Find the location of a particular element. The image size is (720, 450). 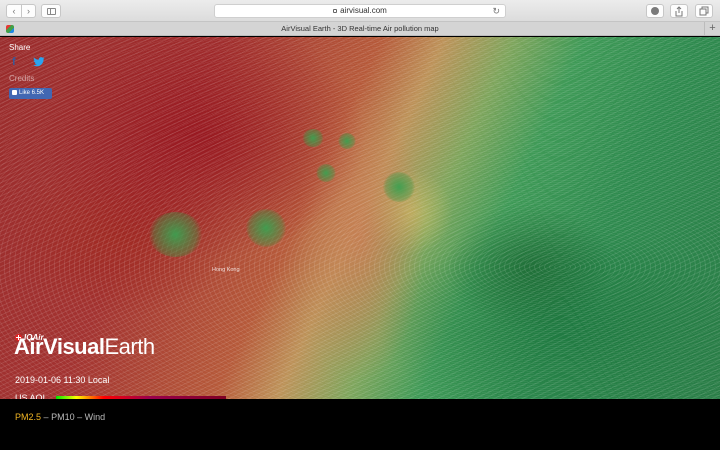

layer-wind: Wind is located at coordinates (95, 417).